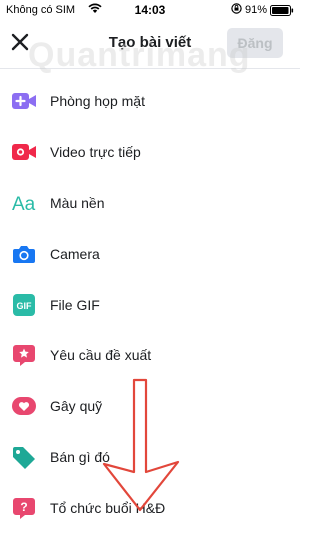 The image size is (320, 533). I want to click on menu-item-sell: Bán gì đó, so click(150, 457).